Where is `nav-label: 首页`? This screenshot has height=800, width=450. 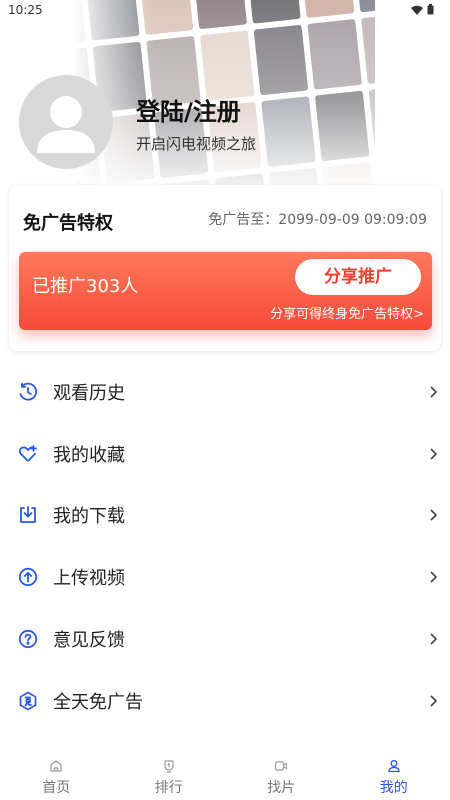
nav-label: 首页 is located at coordinates (56, 788).